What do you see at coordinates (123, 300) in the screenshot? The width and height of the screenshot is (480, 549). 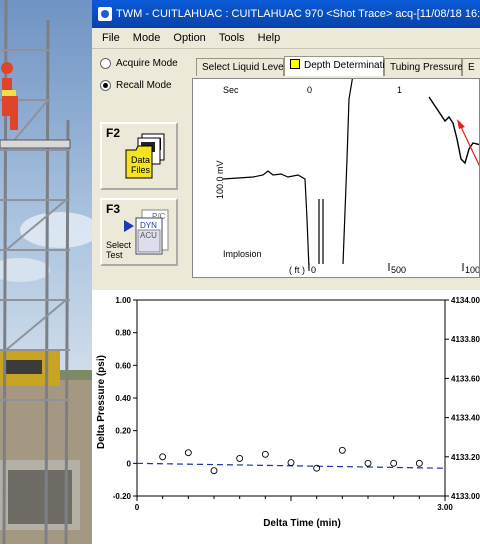 I see `y-tick-label: 1.00` at bounding box center [123, 300].